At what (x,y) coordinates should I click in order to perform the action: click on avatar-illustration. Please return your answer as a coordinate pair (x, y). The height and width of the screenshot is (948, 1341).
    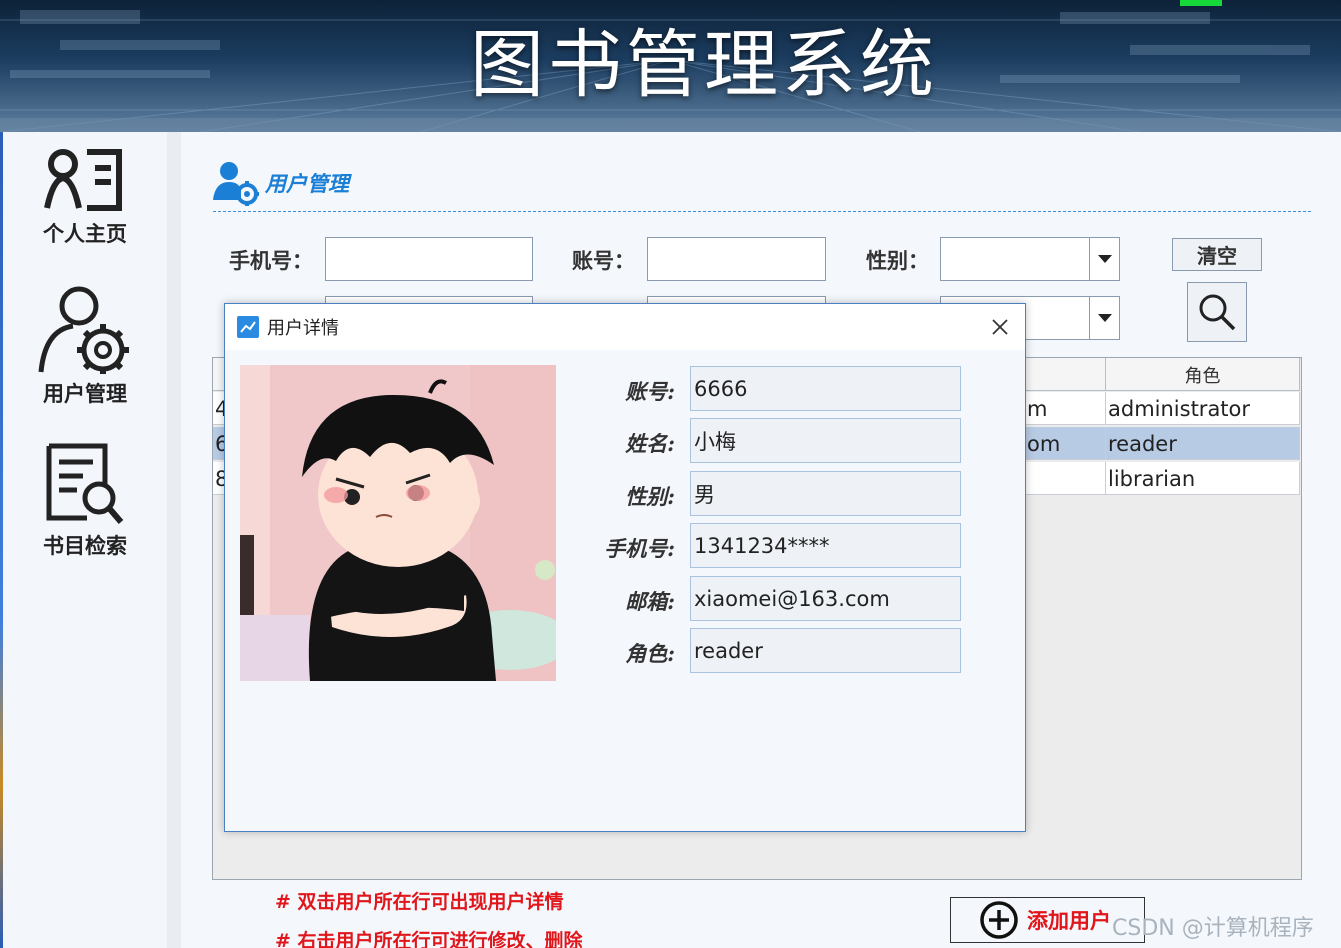
    Looking at the image, I should click on (398, 523).